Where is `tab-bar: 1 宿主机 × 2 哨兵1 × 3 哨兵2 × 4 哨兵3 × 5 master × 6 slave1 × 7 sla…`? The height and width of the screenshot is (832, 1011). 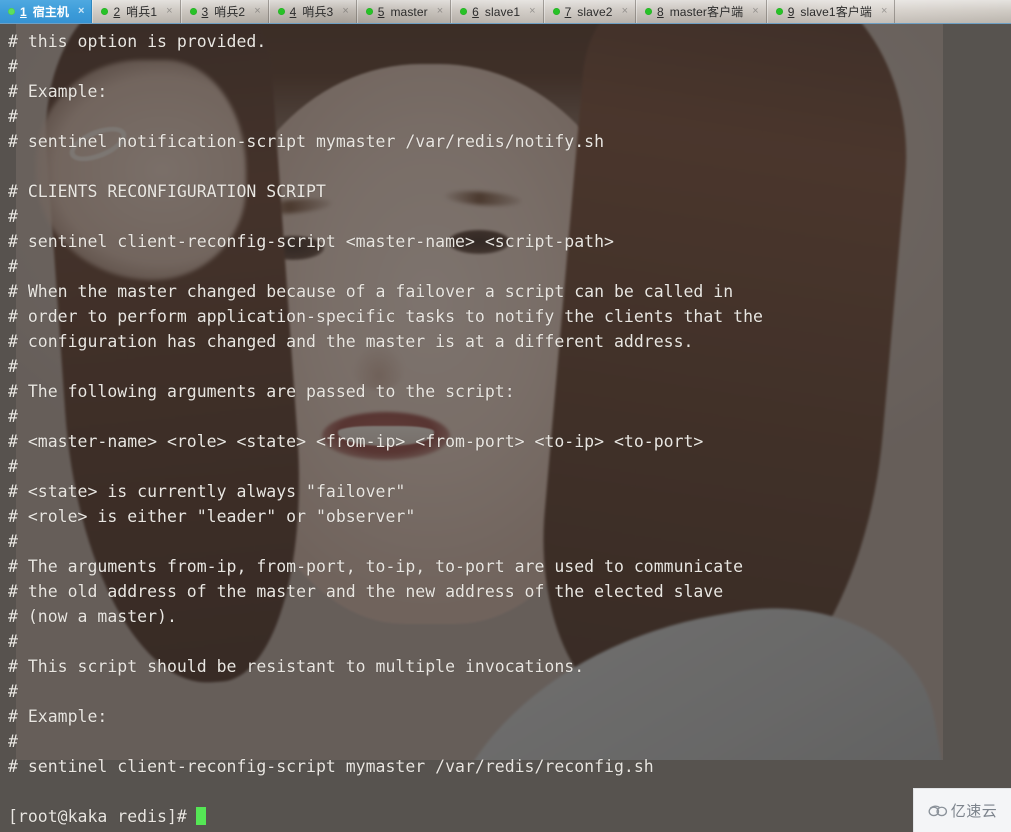
tab-bar: 1 宿主机 × 2 哨兵1 × 3 哨兵2 × 4 哨兵3 × 5 master × 6 slave1 × 7 sla… is located at coordinates (505, 12).